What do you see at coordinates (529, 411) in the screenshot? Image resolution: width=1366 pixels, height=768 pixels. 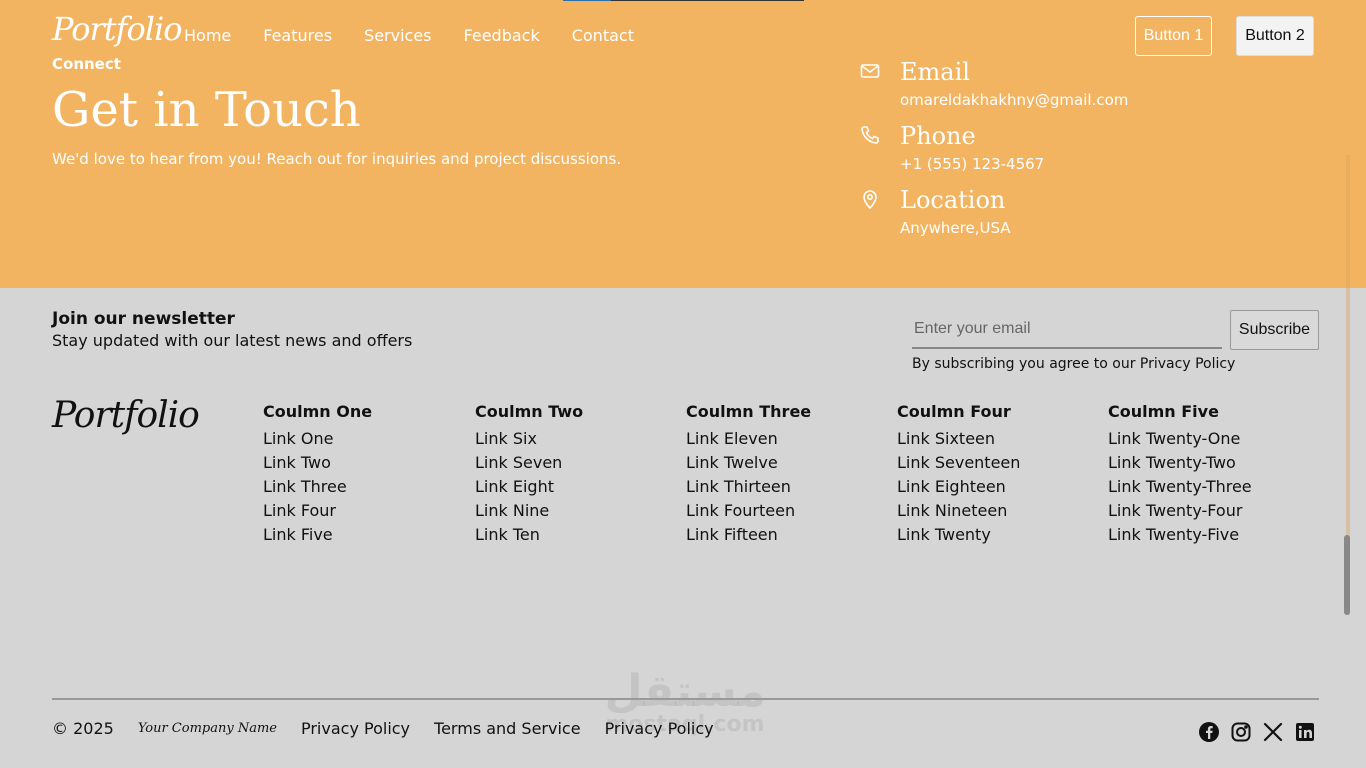 I see `footer-column-title: Coulmn Two` at bounding box center [529, 411].